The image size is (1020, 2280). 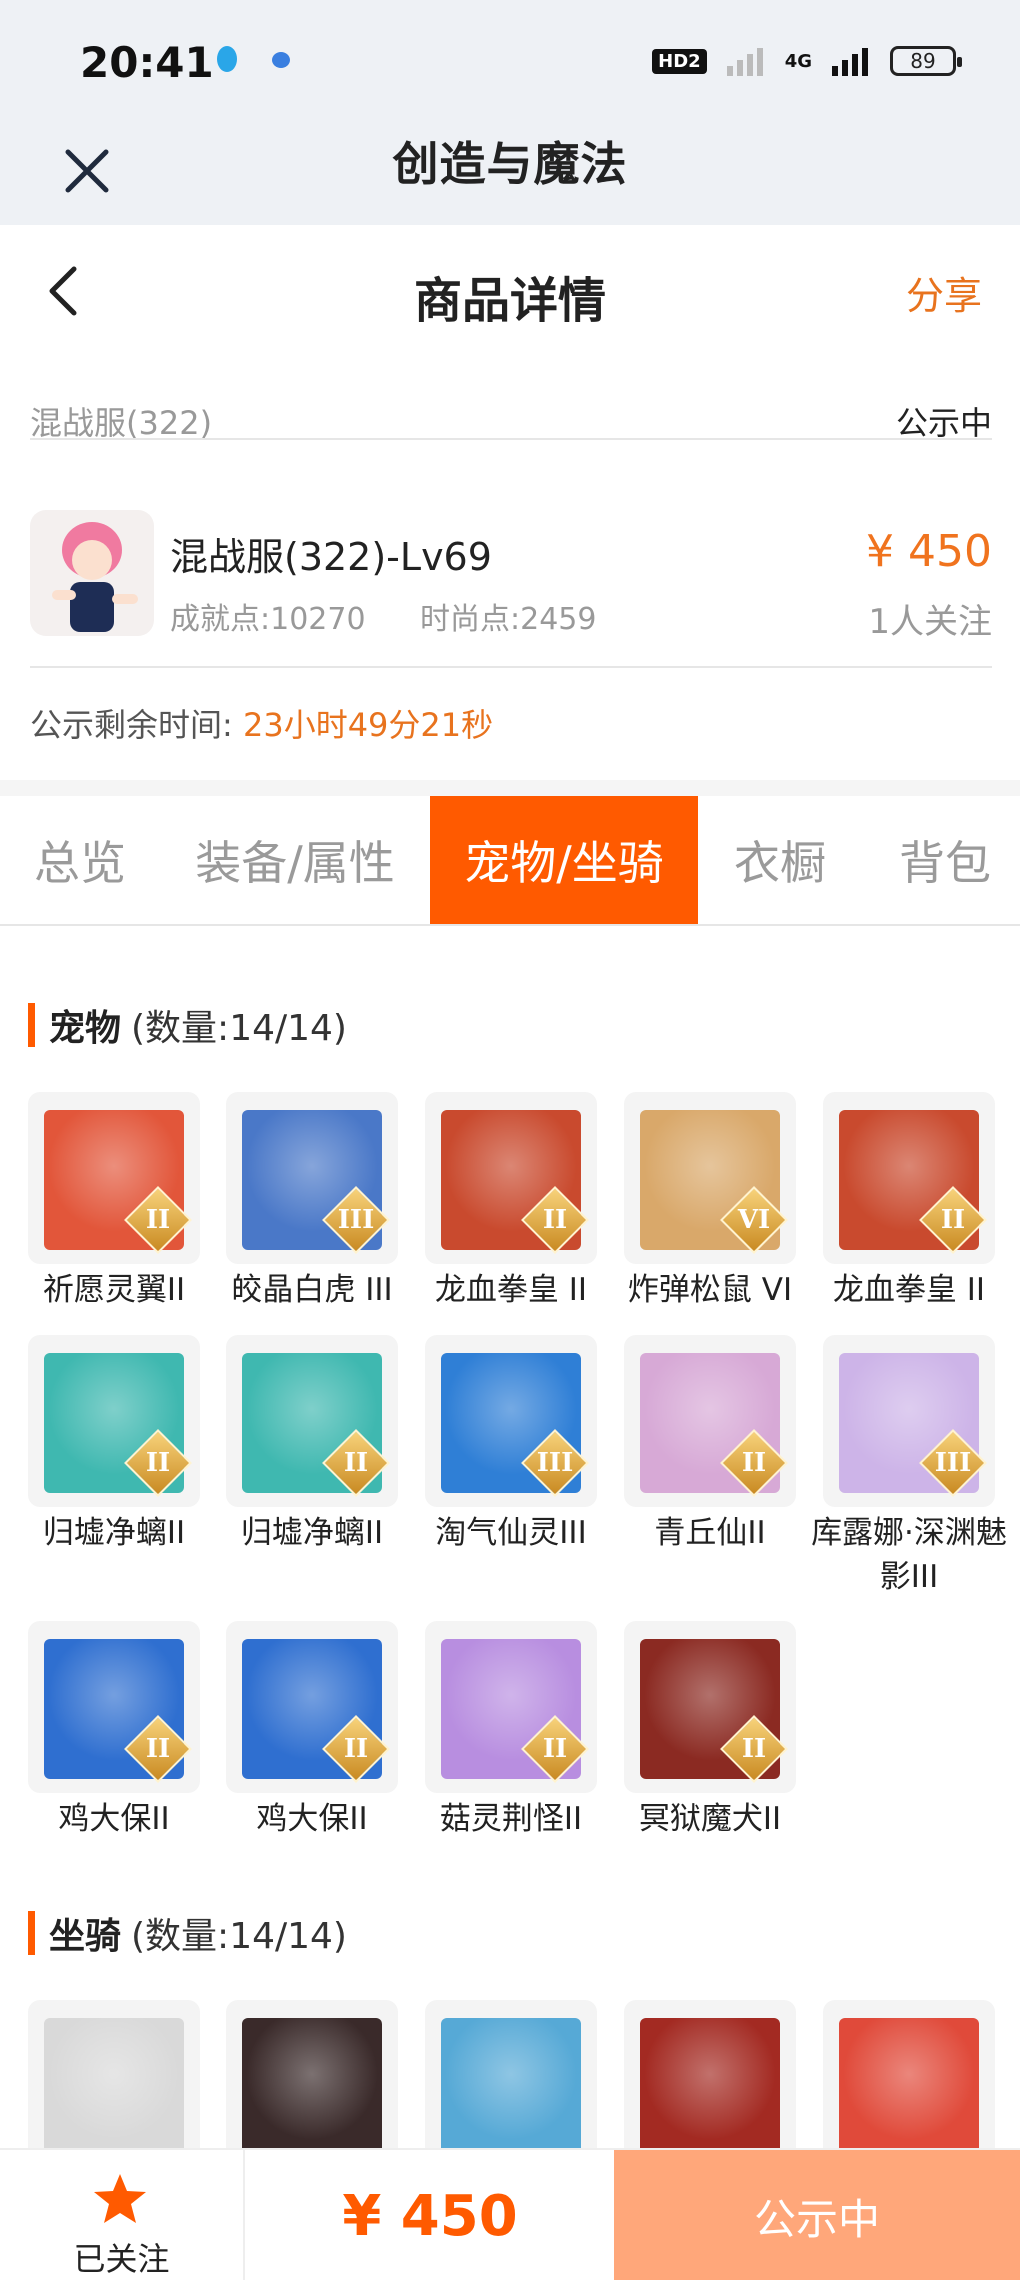 I want to click on pets-section-title: 宠物 (数量:14/14), so click(x=187, y=1025).